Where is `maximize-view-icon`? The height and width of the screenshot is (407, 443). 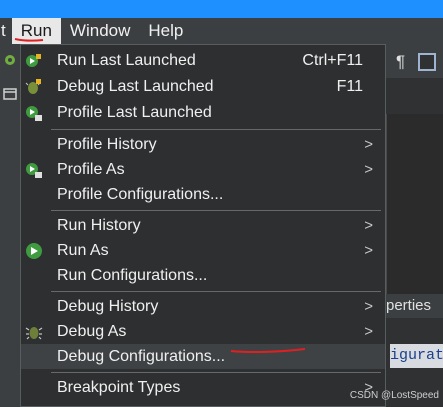
maximize-view-icon is located at coordinates (427, 62).